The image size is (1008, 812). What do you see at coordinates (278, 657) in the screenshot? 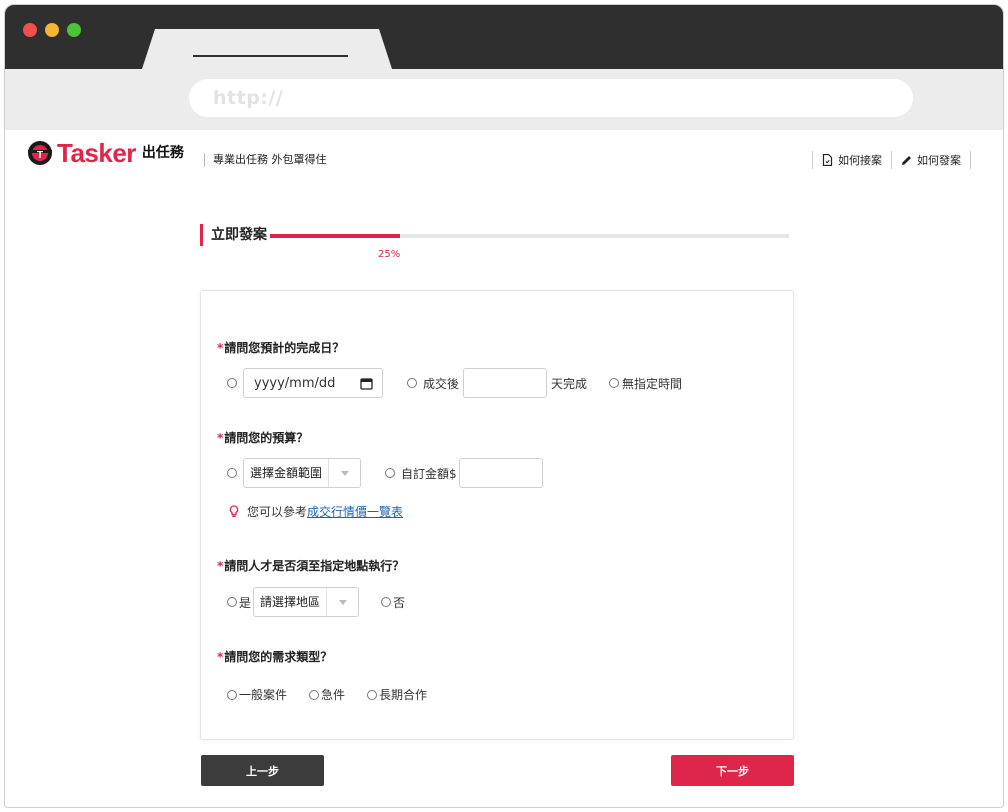
I see `question-label: 請問您的需求類型？` at bounding box center [278, 657].